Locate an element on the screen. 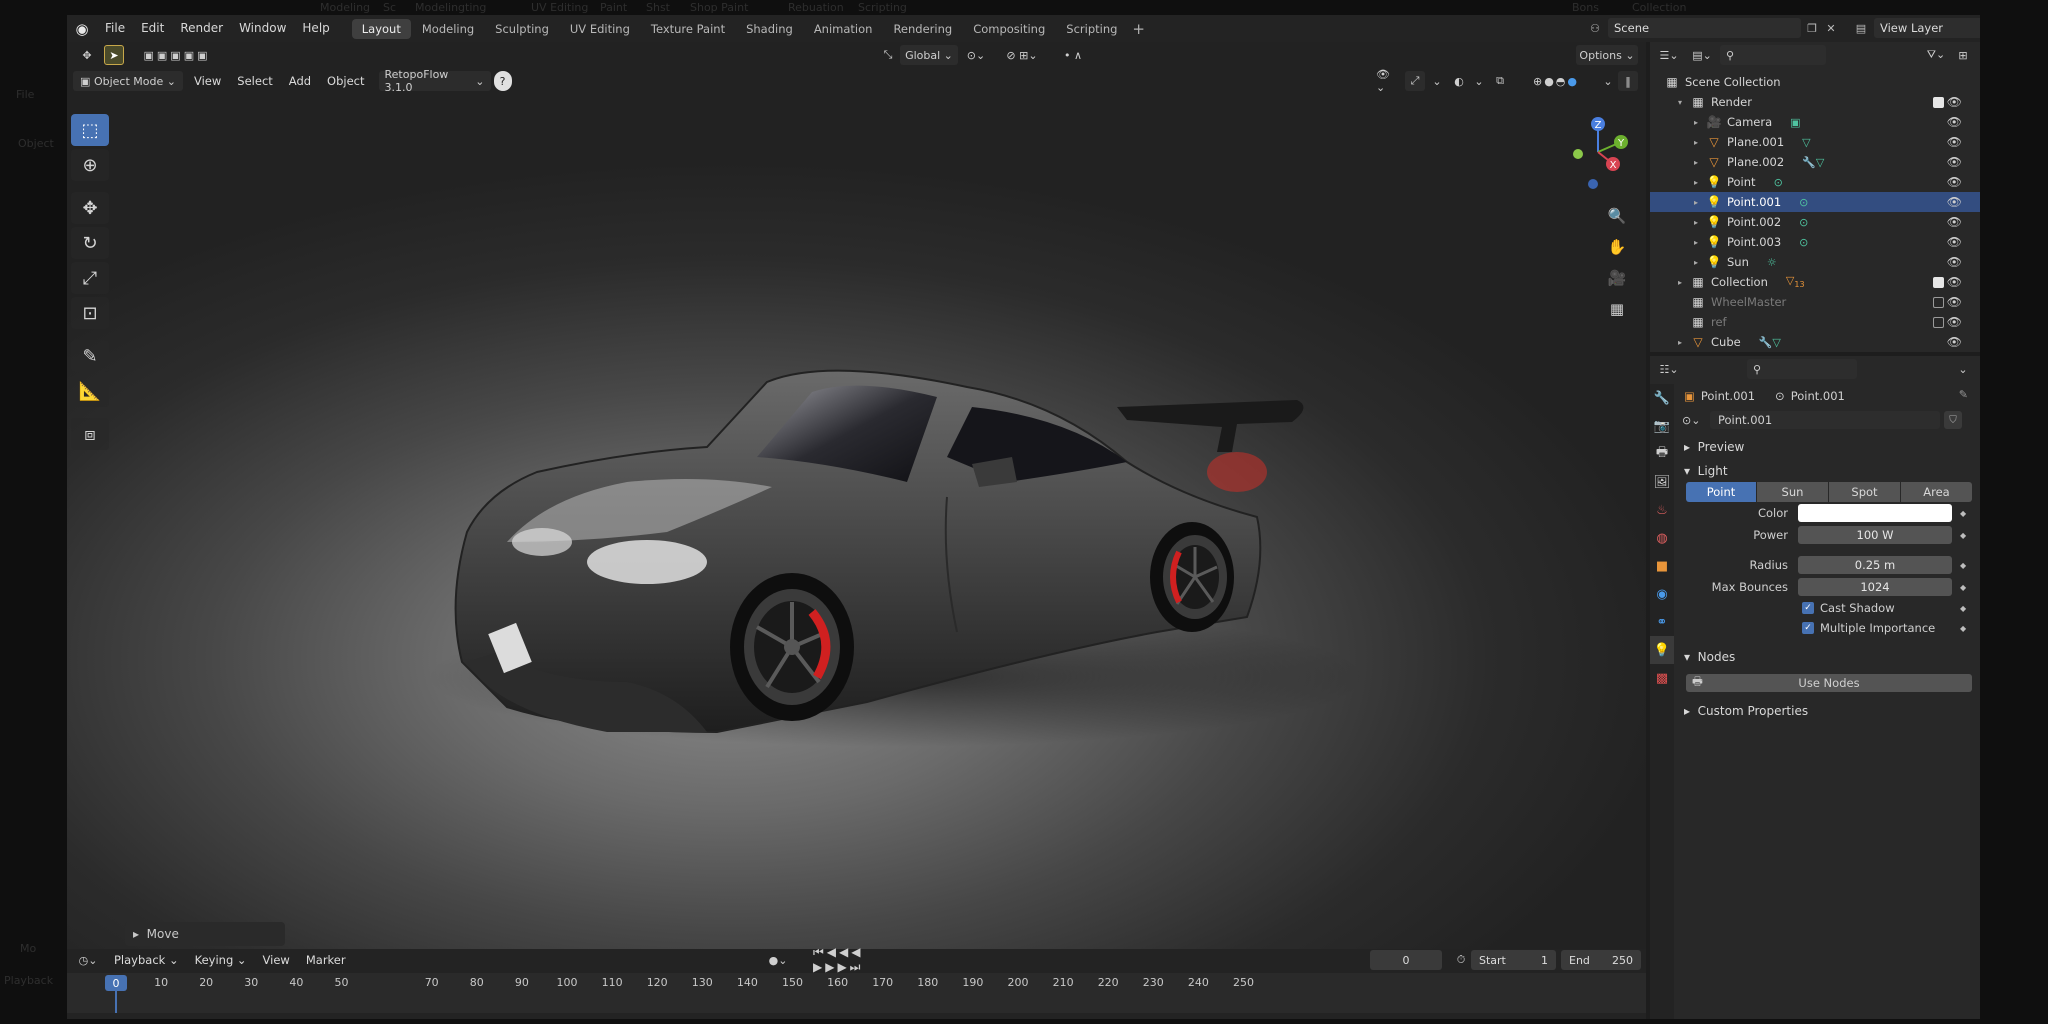  texture-tab-icon: ▩ is located at coordinates (1662, 678).